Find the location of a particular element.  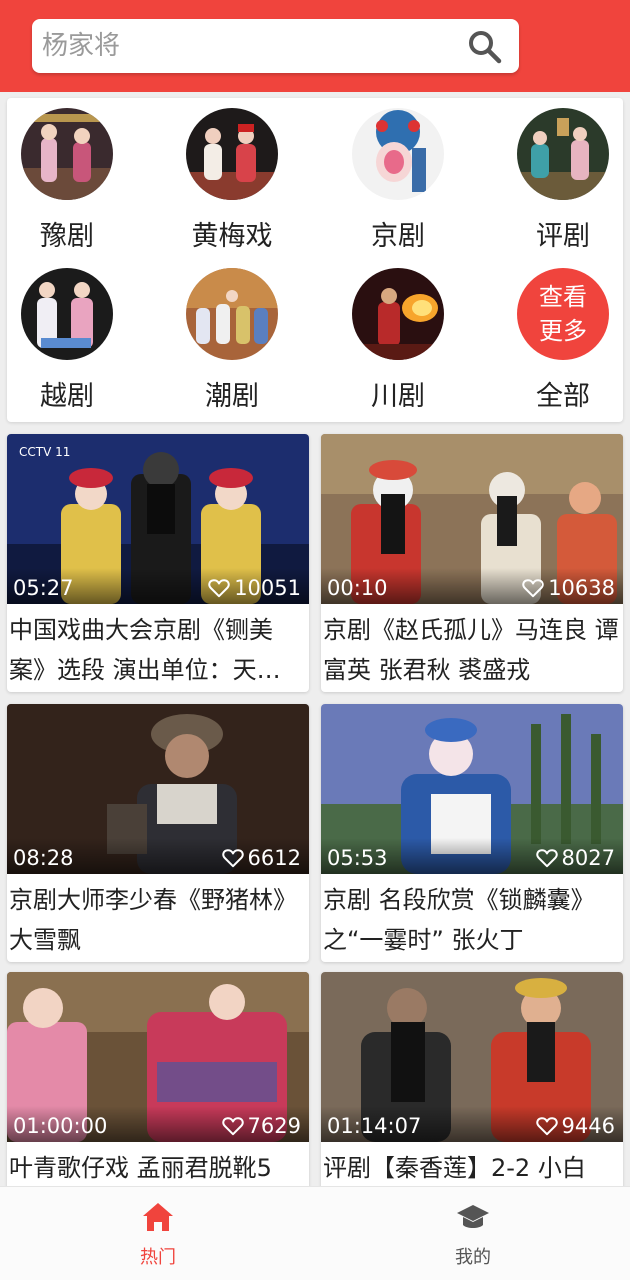

category-yuju: 豫剧 is located at coordinates (67, 175).